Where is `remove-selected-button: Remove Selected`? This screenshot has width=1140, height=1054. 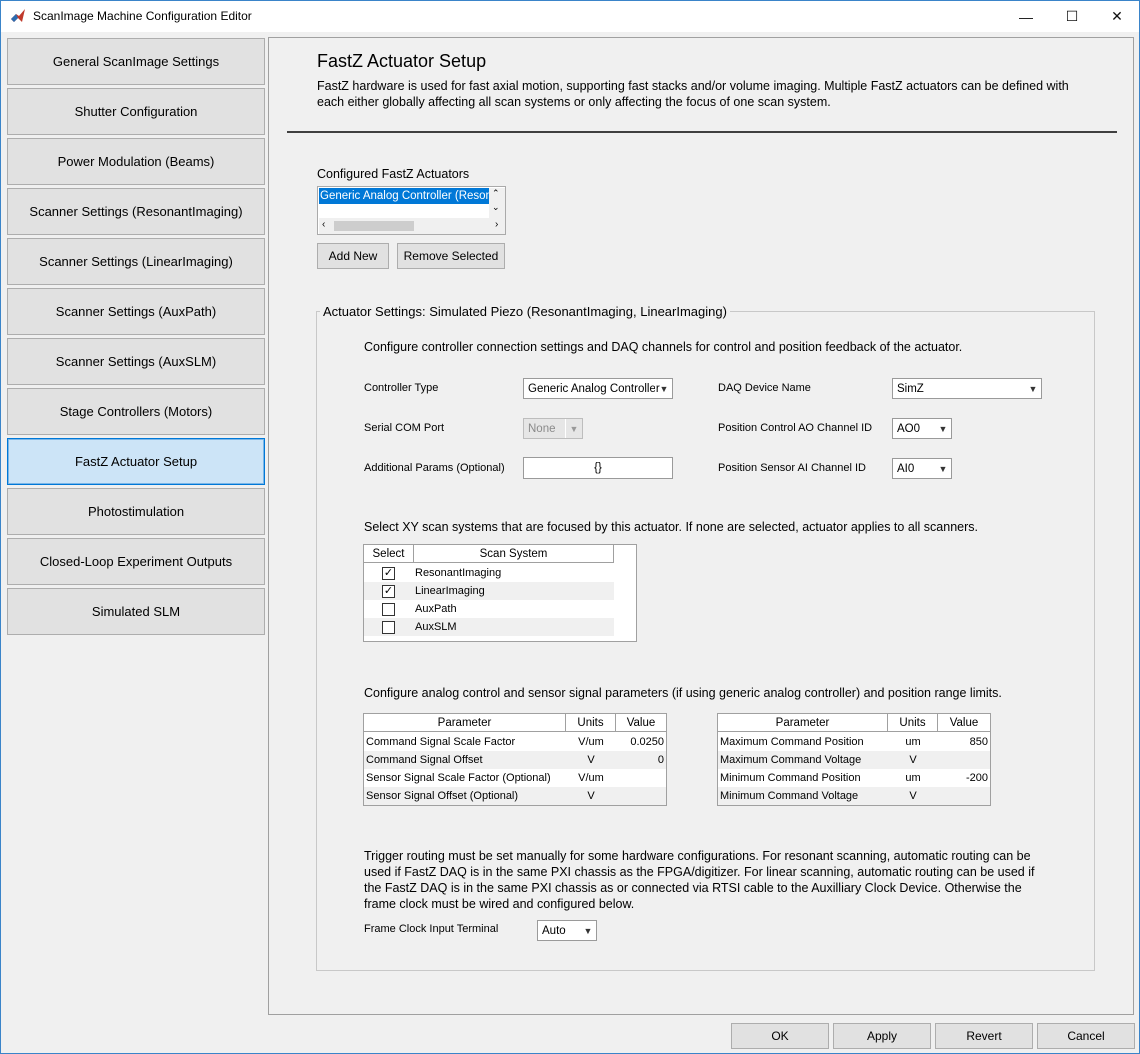
remove-selected-button: Remove Selected is located at coordinates (451, 256).